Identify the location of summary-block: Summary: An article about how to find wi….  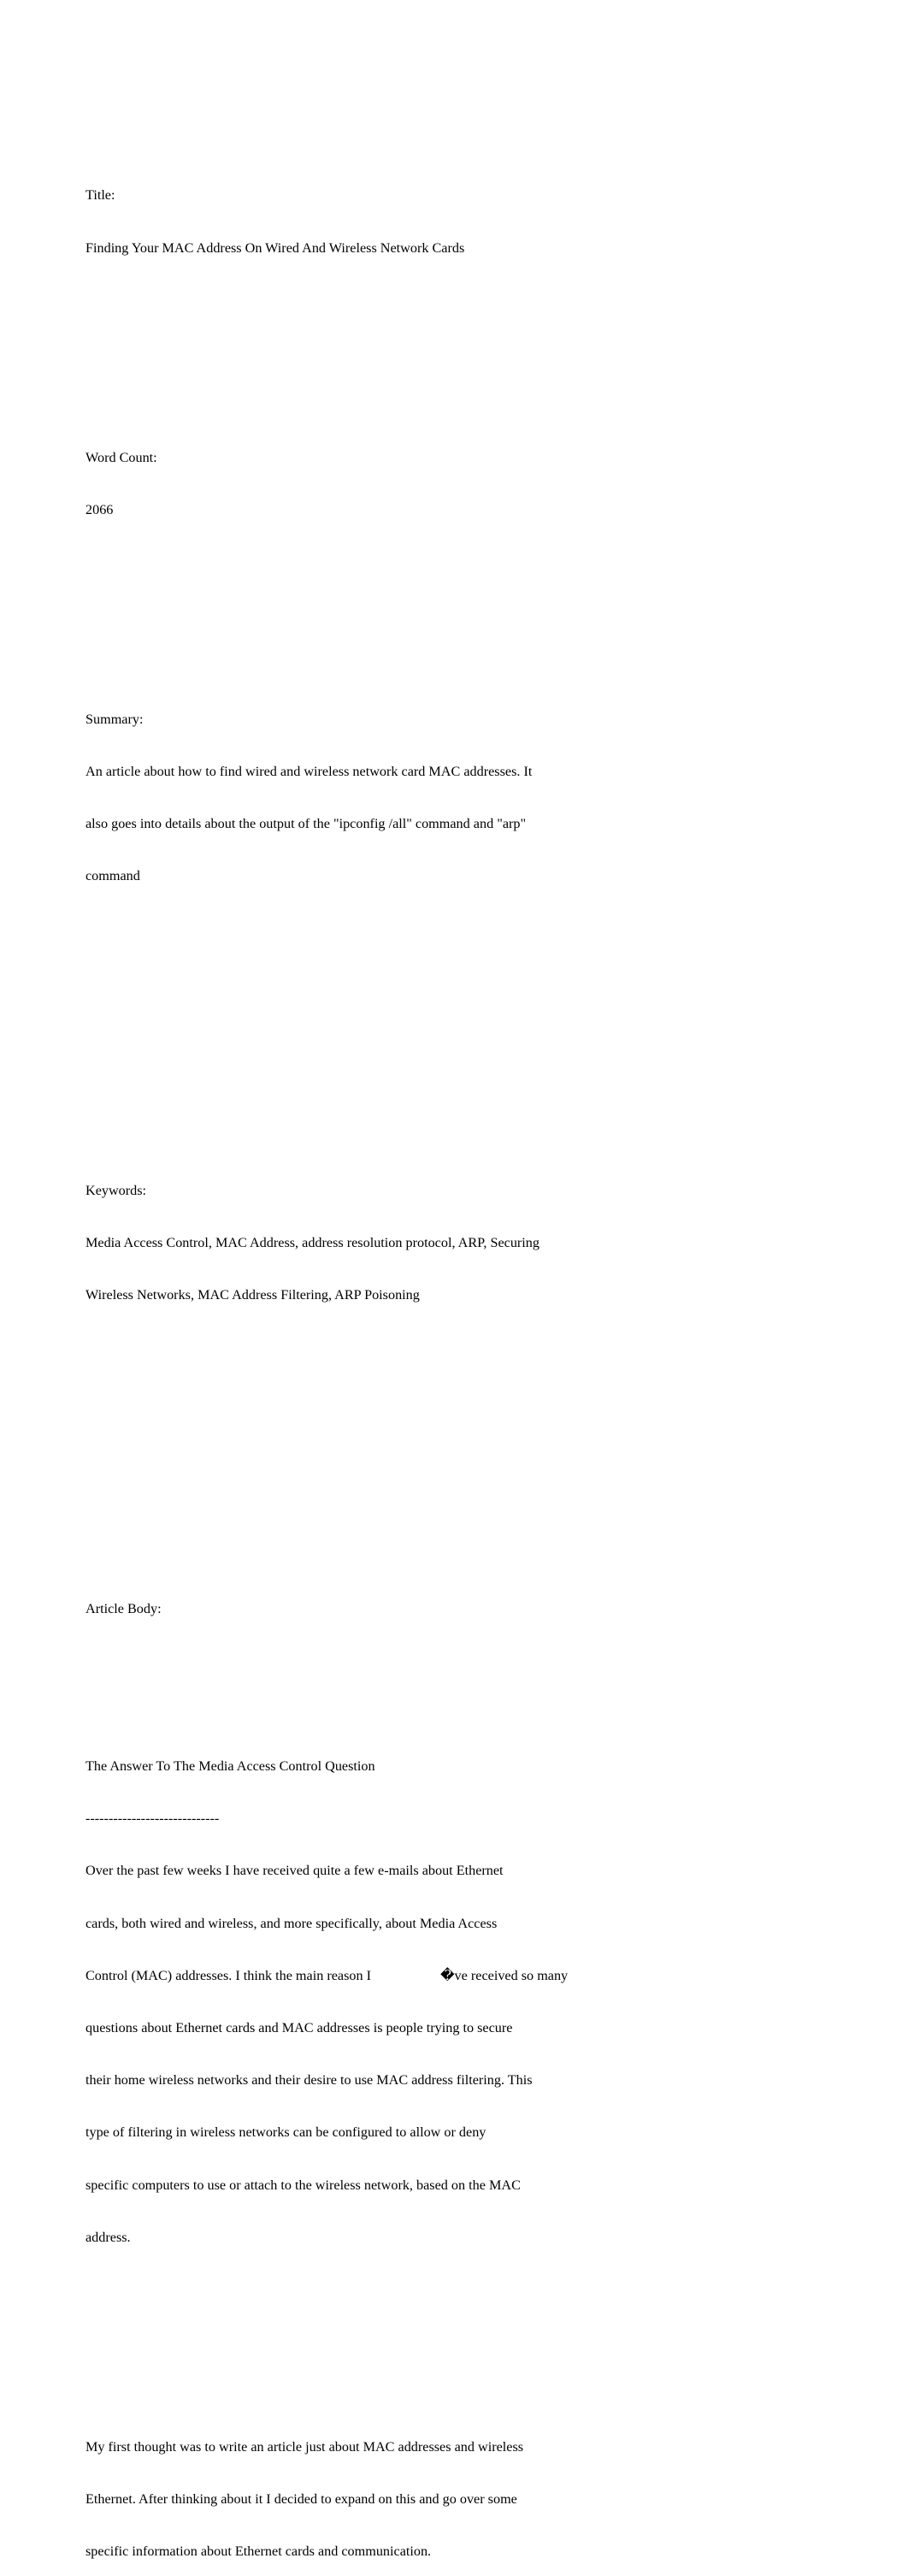
(470, 798).